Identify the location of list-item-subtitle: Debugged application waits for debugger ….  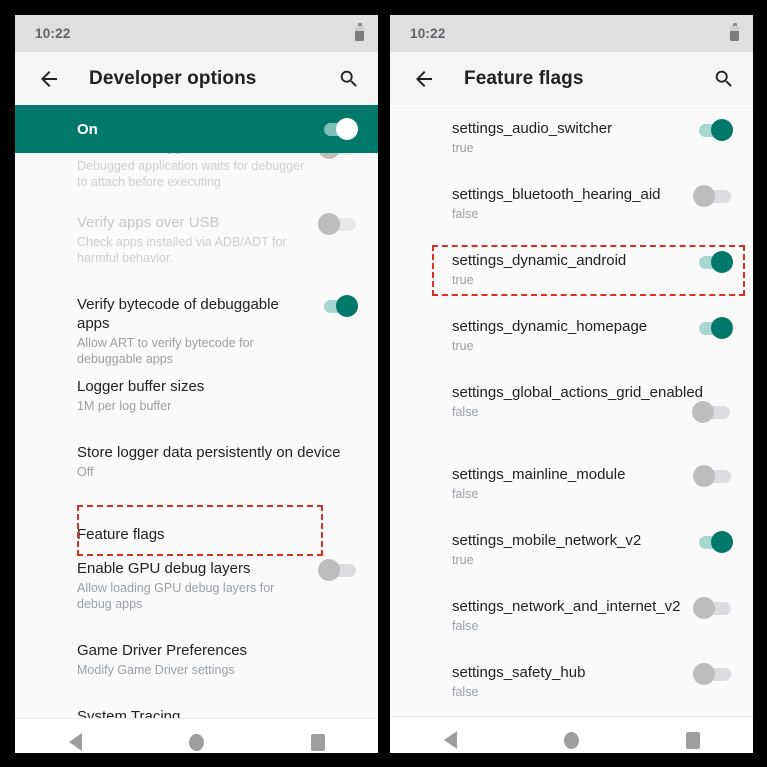
(191, 174).